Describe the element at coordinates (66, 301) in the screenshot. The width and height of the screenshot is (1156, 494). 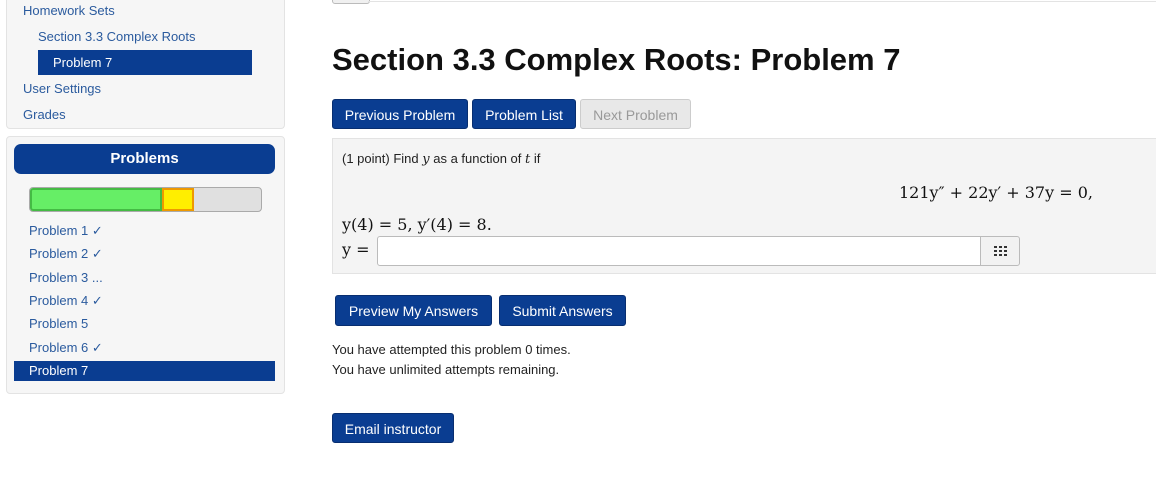
I see `problem-list-item: Problem 4 ✓` at that location.